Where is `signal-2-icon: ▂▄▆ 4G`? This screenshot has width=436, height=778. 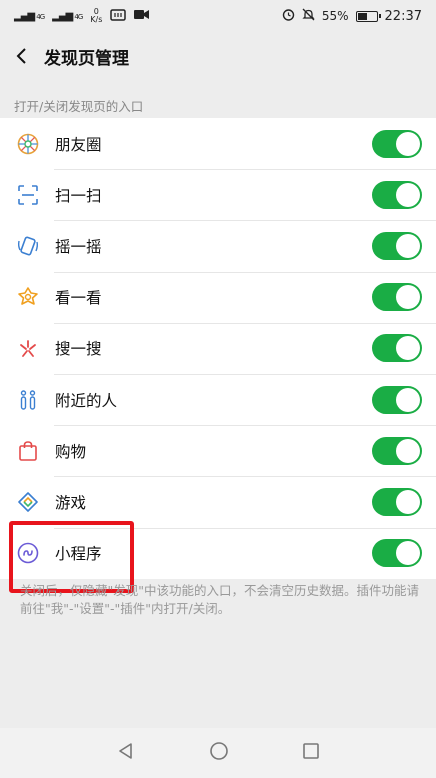
signal-2-icon: ▂▄▆ 4G is located at coordinates (67, 16).